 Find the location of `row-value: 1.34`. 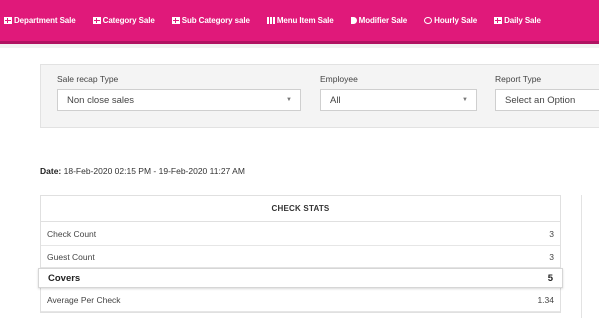

row-value: 1.34 is located at coordinates (545, 299).